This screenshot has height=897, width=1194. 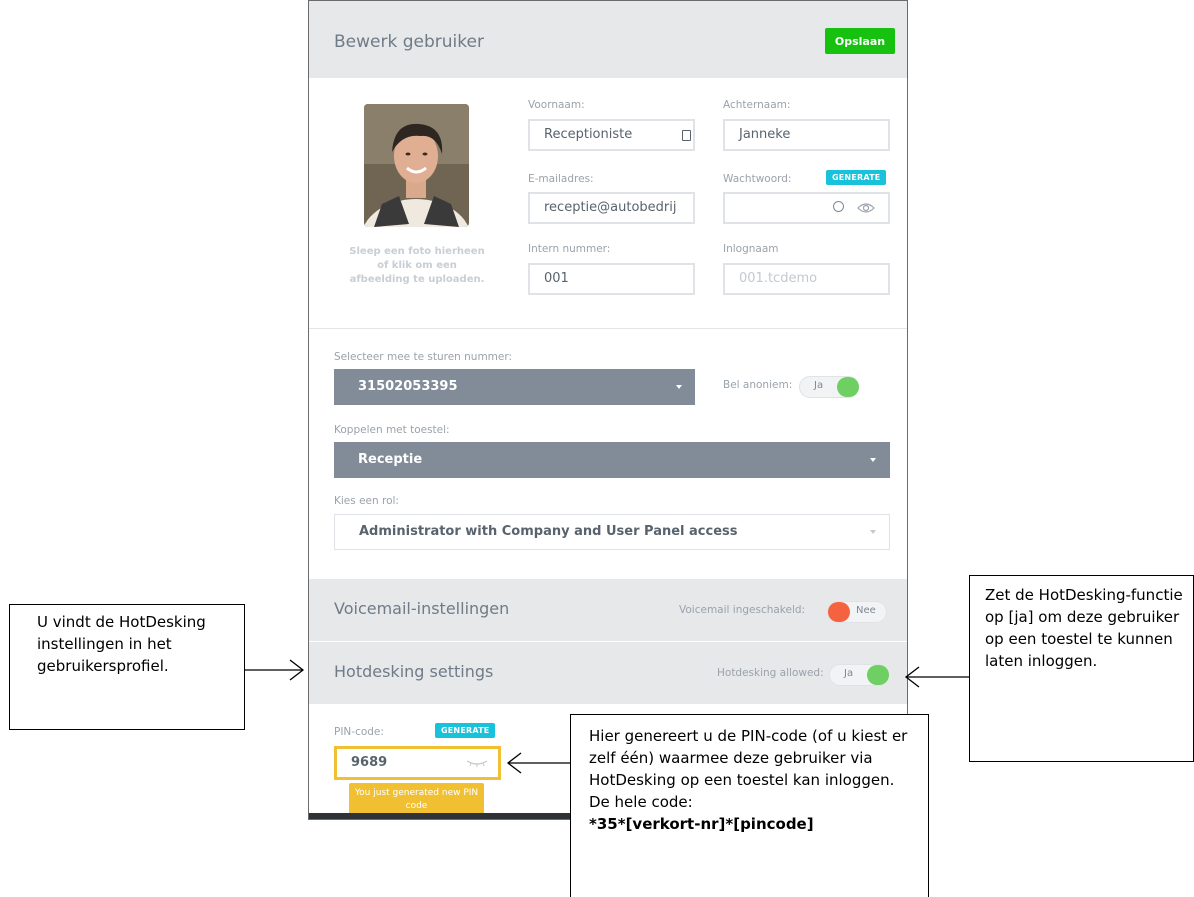 What do you see at coordinates (607, 716) in the screenshot?
I see `annotation-arrows` at bounding box center [607, 716].